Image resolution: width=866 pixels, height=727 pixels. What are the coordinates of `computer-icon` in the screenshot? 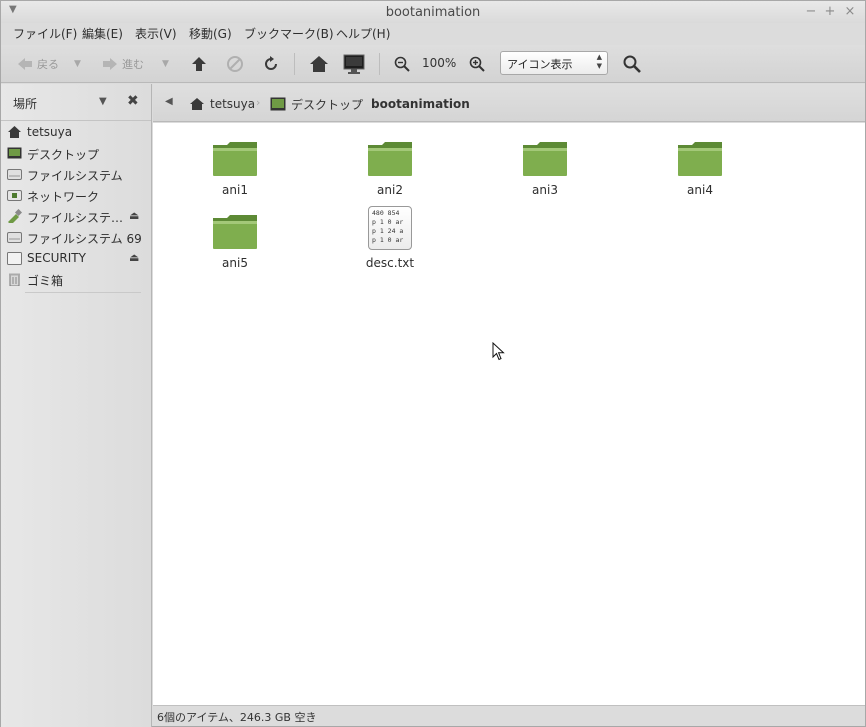 It's located at (354, 64).